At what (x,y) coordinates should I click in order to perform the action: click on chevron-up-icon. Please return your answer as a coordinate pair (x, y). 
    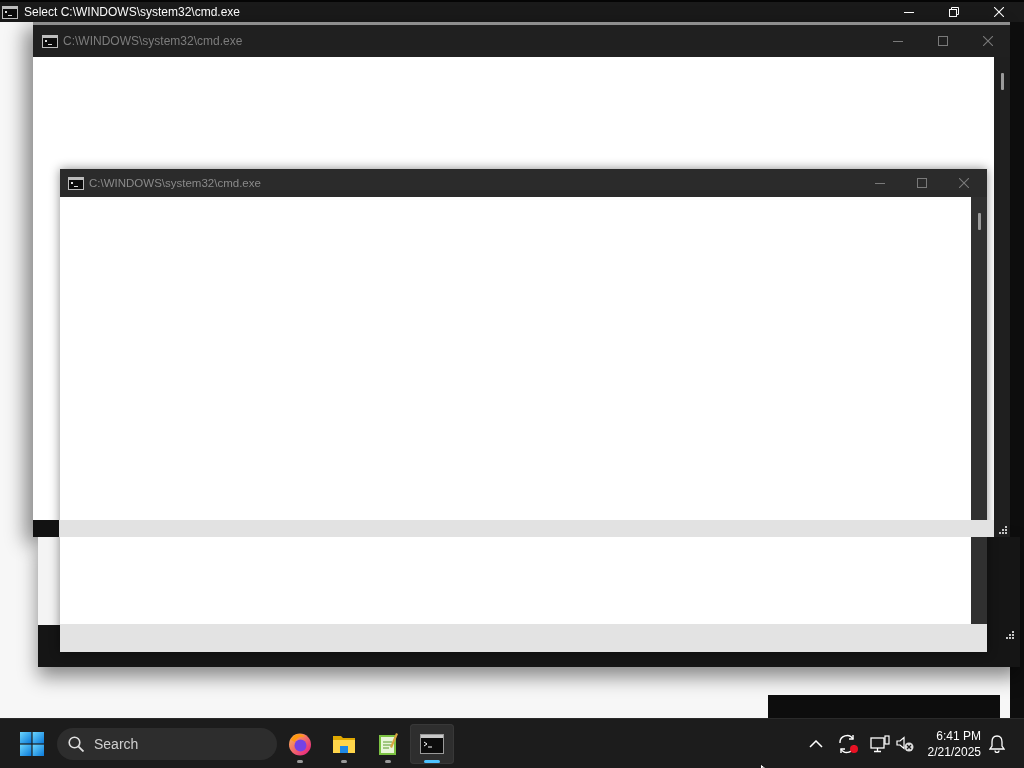
    Looking at the image, I should click on (815, 743).